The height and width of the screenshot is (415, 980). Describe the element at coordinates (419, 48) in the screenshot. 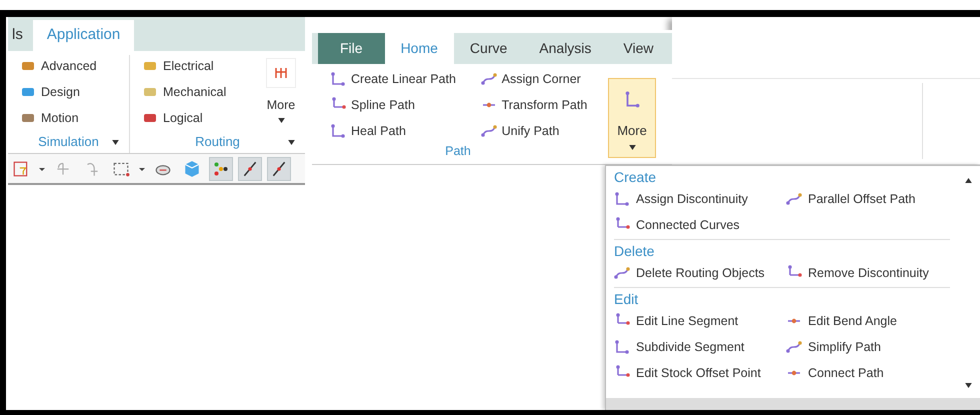

I see `ribbon-tab: Home` at that location.